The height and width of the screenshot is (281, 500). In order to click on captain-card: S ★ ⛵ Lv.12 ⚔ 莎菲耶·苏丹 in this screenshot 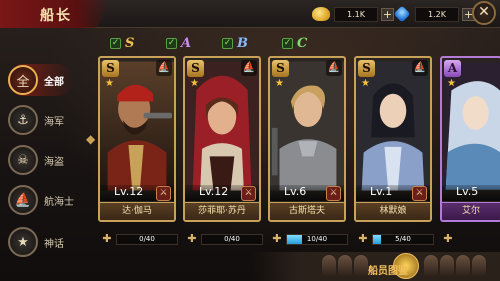, I will do `click(222, 139)`.